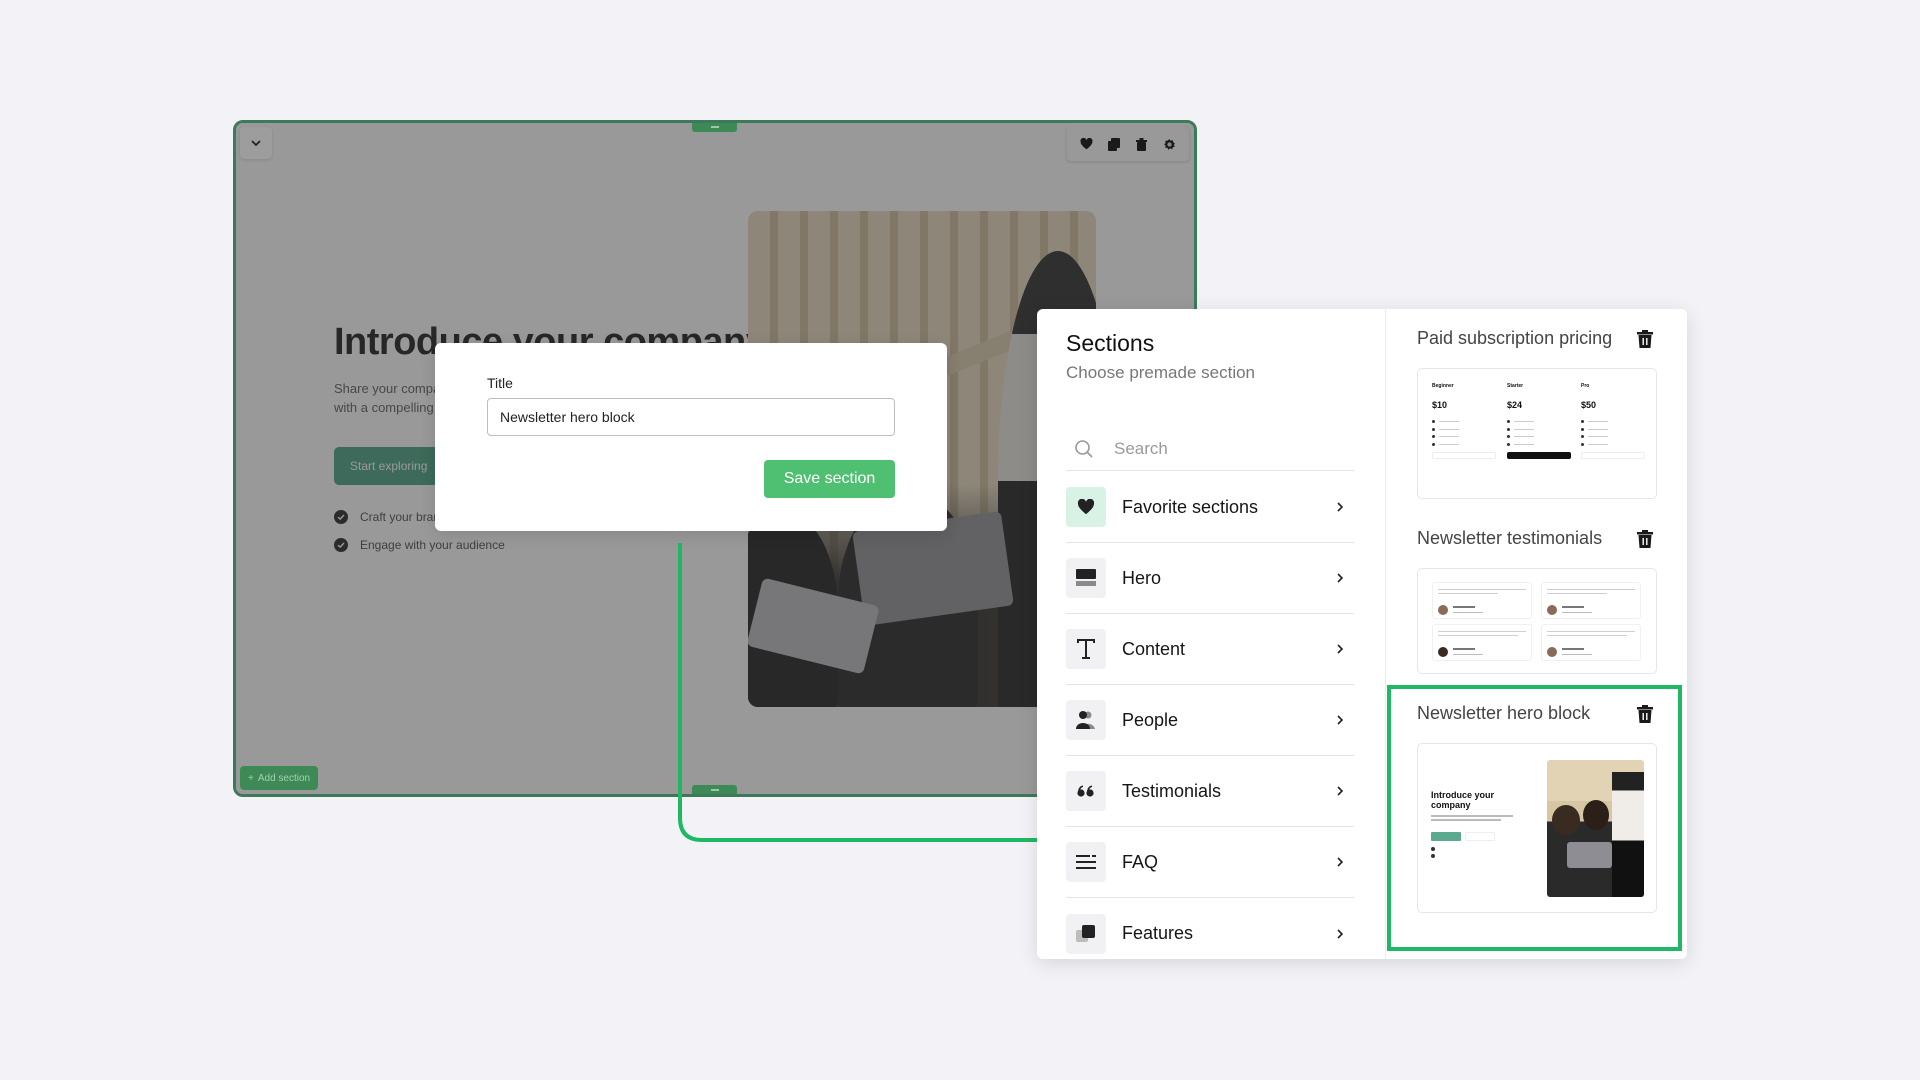  I want to click on layers-icon, so click(1086, 933).